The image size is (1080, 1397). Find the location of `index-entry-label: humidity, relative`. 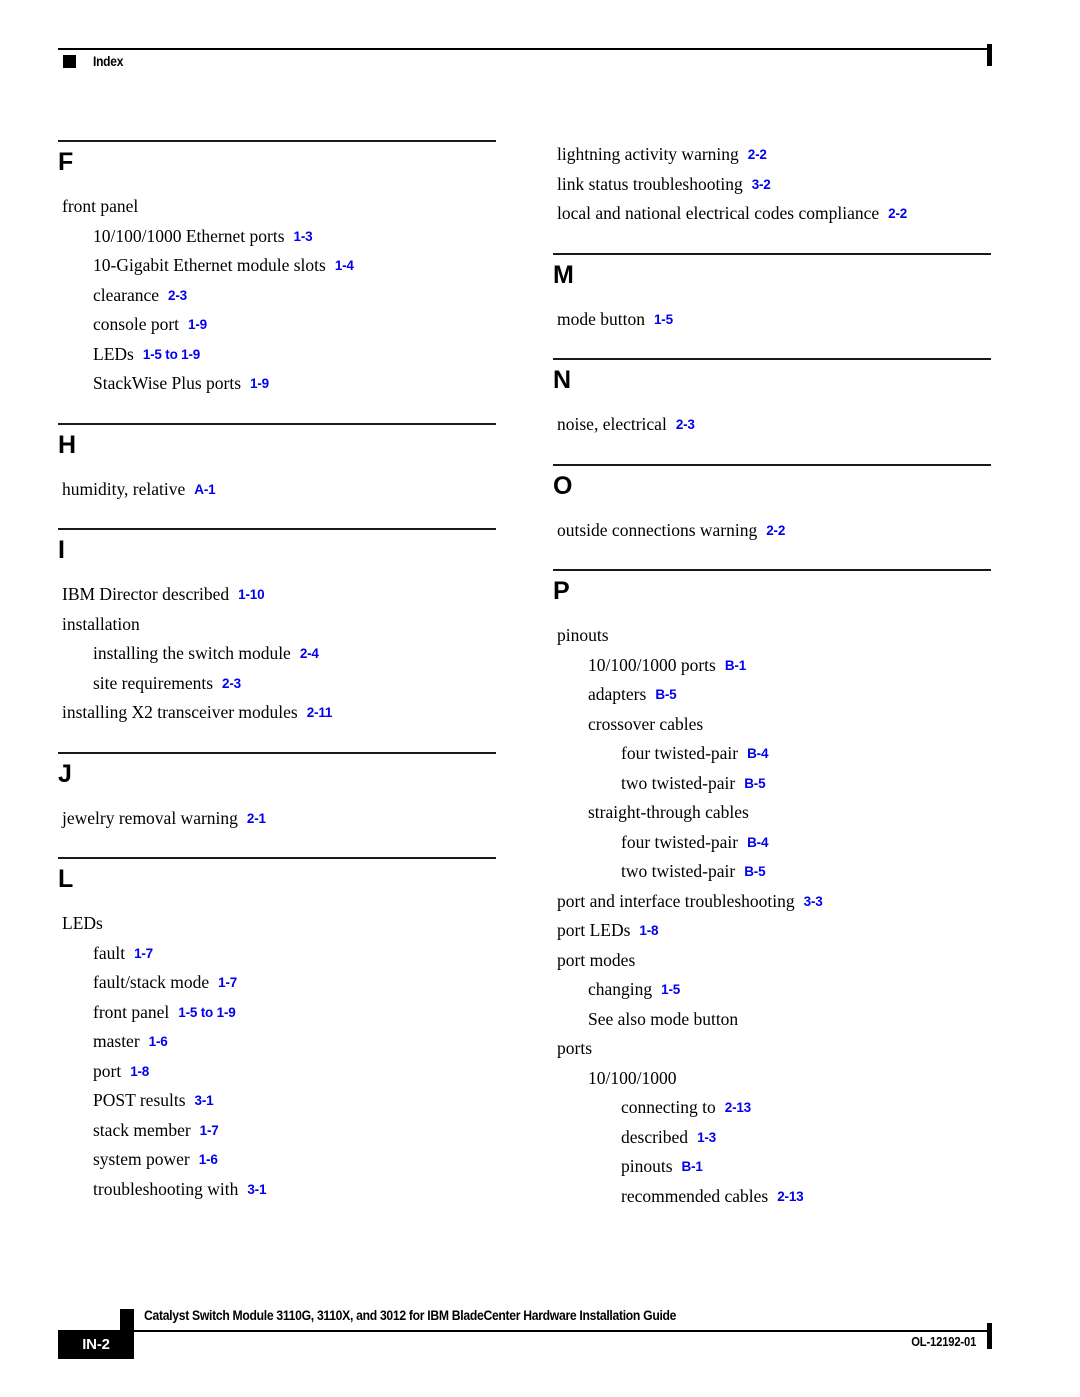

index-entry-label: humidity, relative is located at coordinates (124, 488).